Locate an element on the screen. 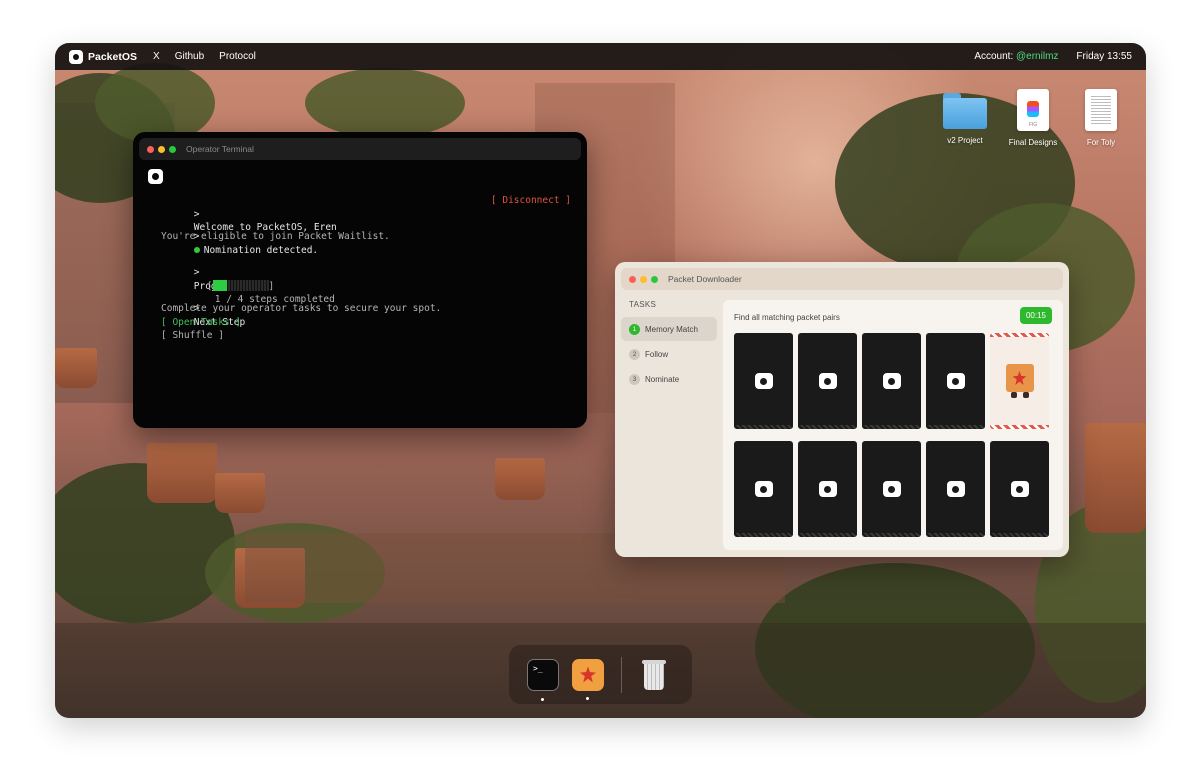  progress-bracket-close: ] is located at coordinates (271, 286).